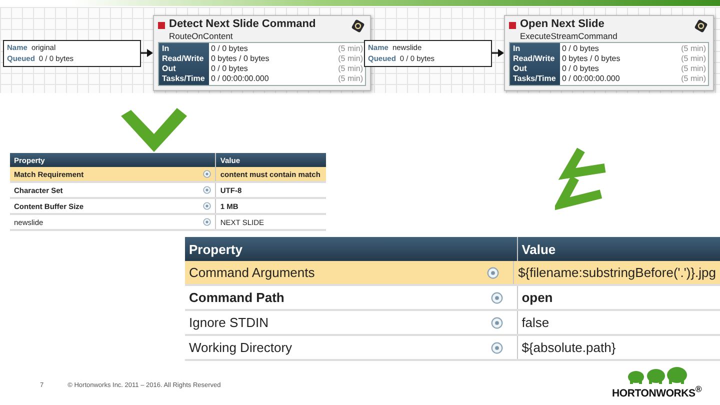  Describe the element at coordinates (252, 272) in the screenshot. I see `property-name: Command Arguments` at that location.